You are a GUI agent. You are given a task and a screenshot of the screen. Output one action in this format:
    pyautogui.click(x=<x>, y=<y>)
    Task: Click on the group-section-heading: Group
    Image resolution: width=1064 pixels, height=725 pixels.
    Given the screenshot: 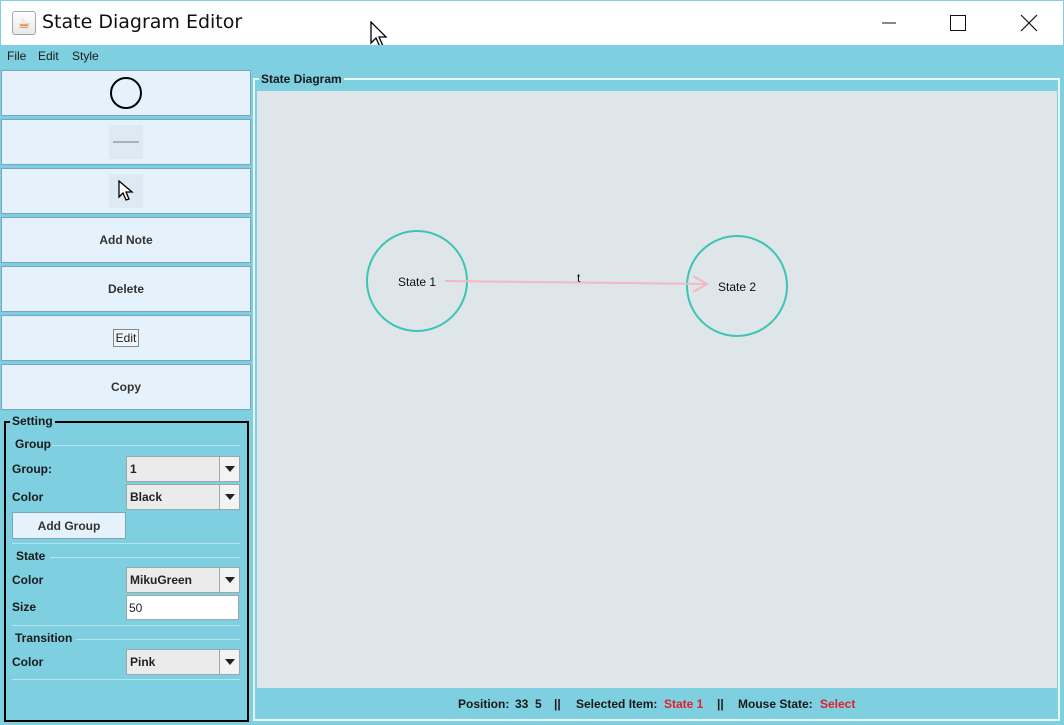 What is the action you would take?
    pyautogui.click(x=33, y=444)
    